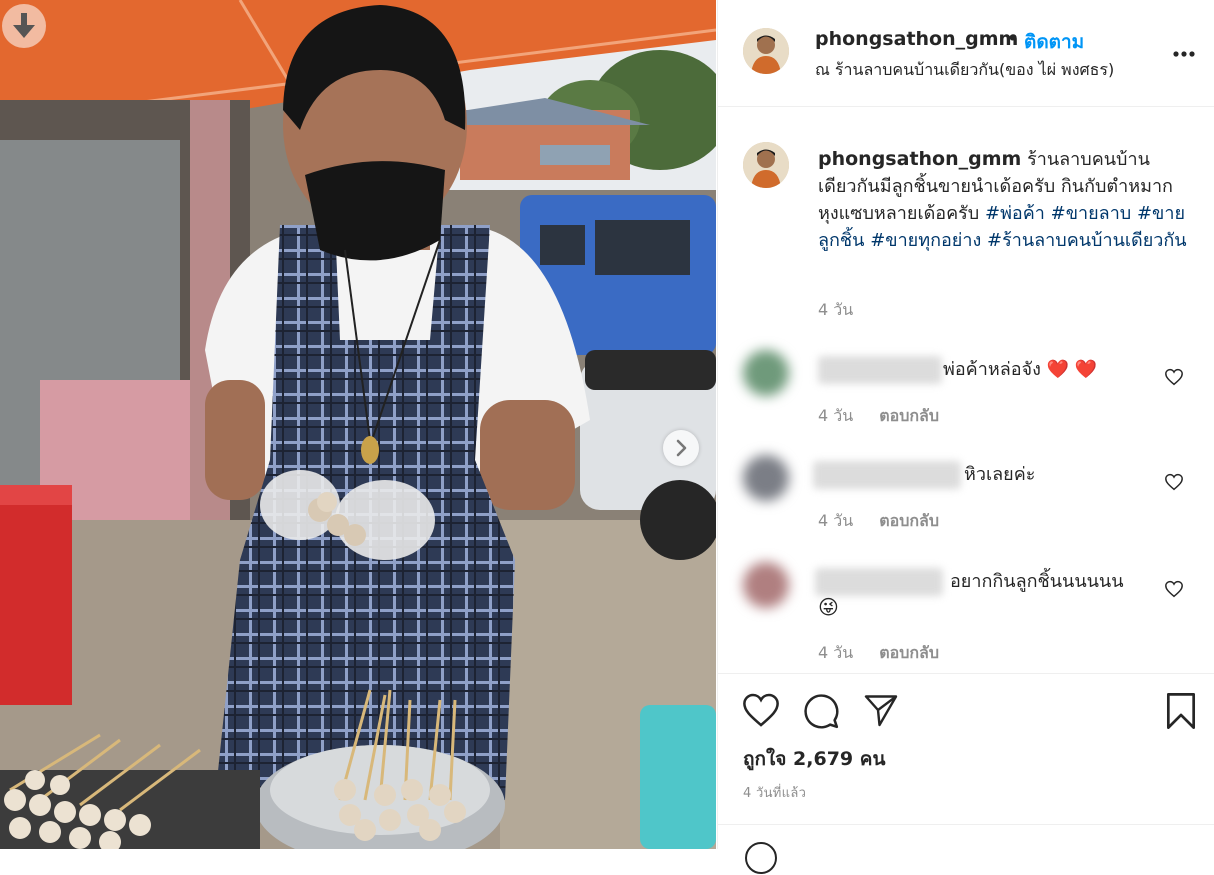  What do you see at coordinates (966, 849) in the screenshot?
I see `add-comment-bar` at bounding box center [966, 849].